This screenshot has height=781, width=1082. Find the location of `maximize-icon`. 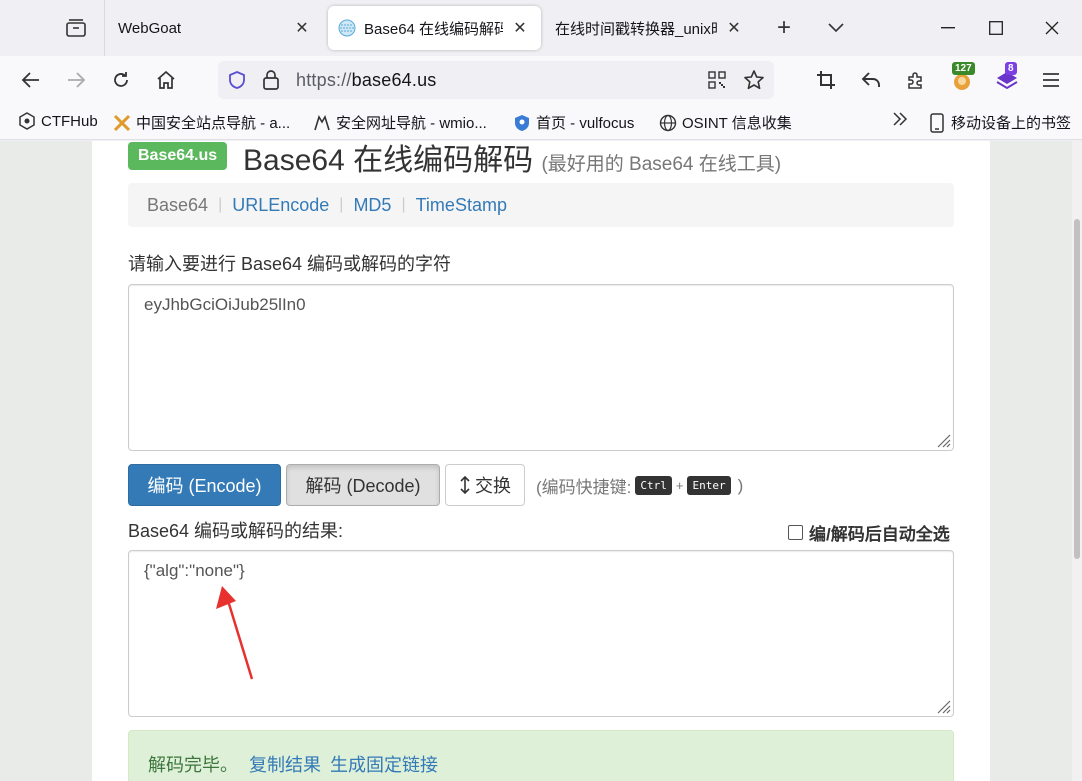

maximize-icon is located at coordinates (996, 28).